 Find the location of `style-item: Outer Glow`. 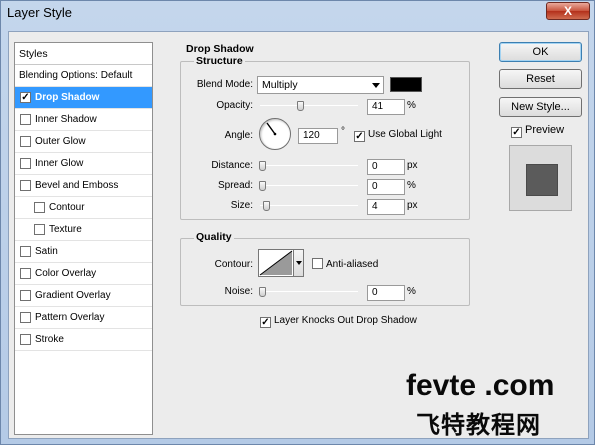

style-item: Outer Glow is located at coordinates (83, 142).